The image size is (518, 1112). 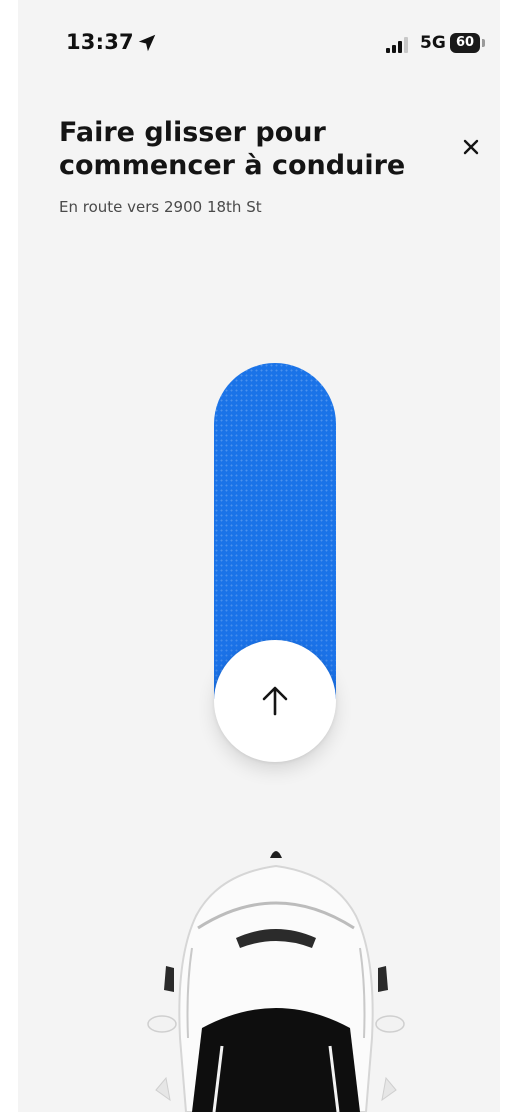 I want to click on arrow-up-icon, so click(x=275, y=701).